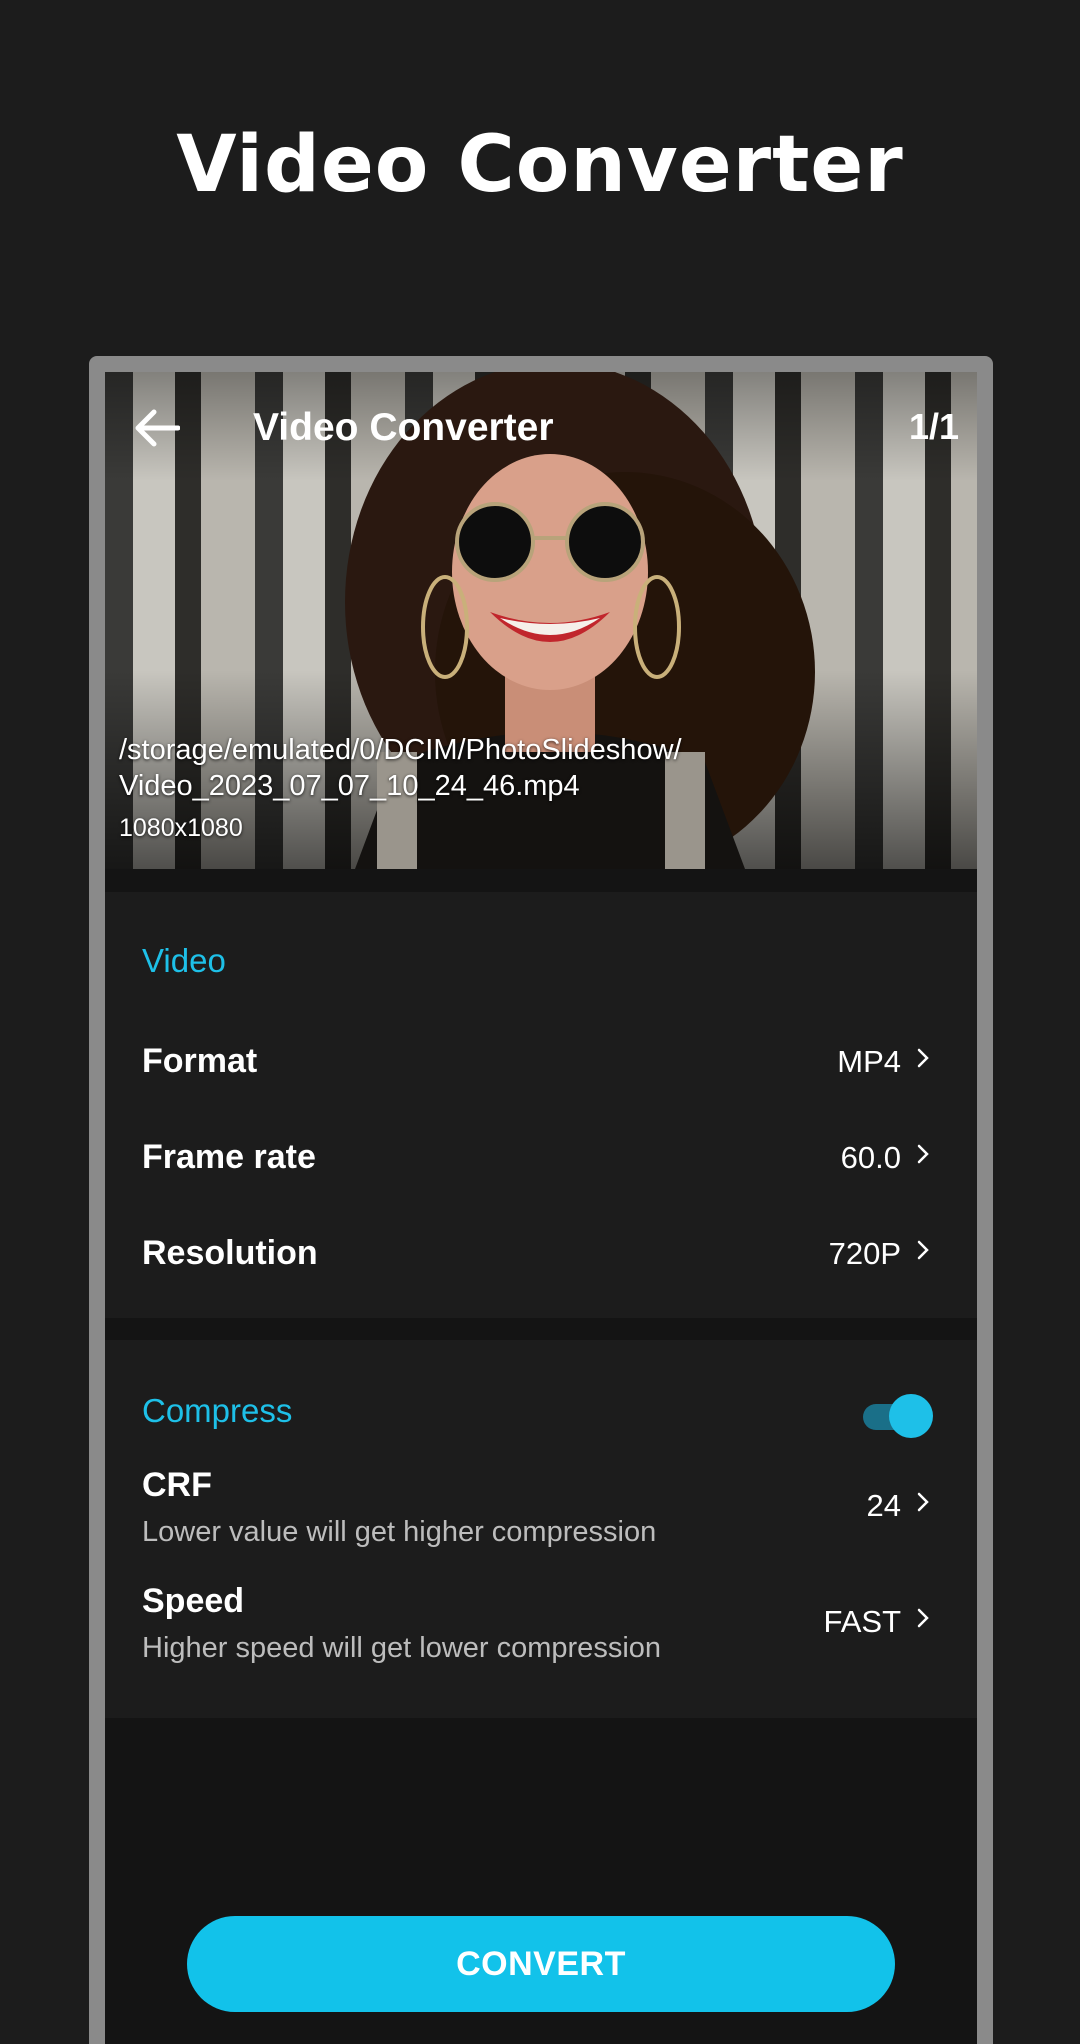 This screenshot has height=2044, width=1080. What do you see at coordinates (869, 1061) in the screenshot?
I see `format-value: MP4` at bounding box center [869, 1061].